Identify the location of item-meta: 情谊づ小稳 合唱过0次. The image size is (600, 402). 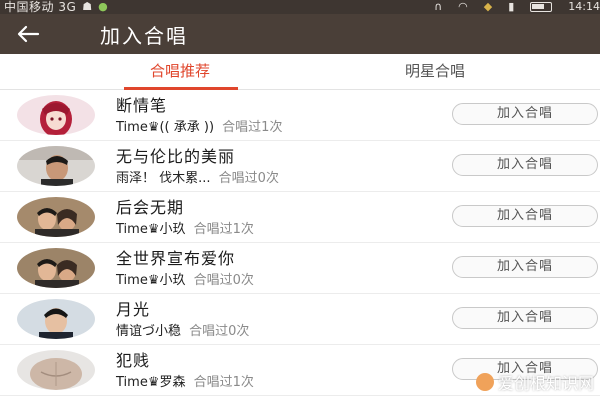
(182, 329).